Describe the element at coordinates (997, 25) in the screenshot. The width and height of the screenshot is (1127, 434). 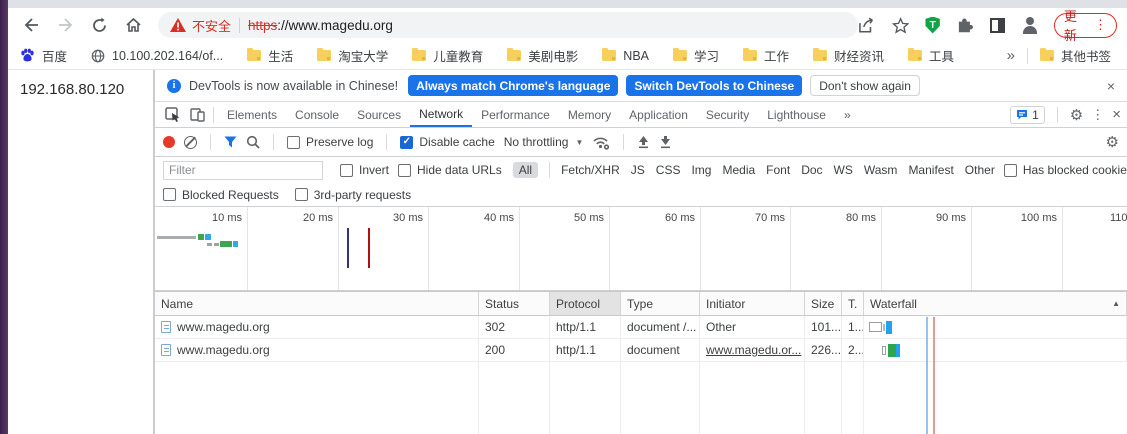
I see `sidebar-extension-icon` at that location.